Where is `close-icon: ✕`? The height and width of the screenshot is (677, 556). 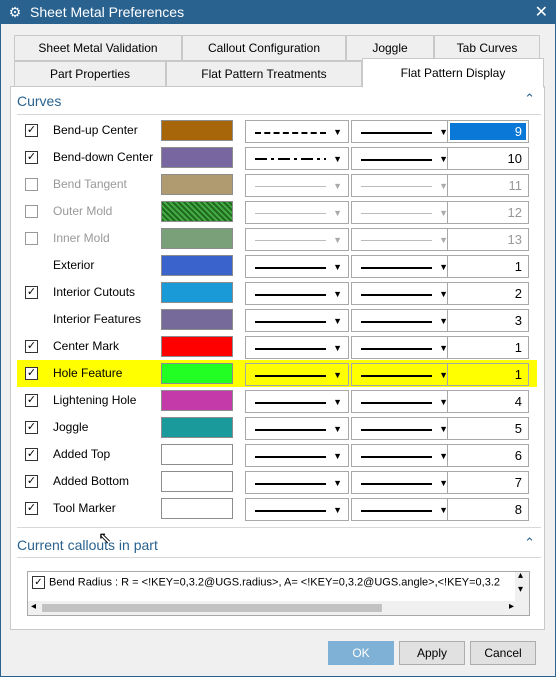 close-icon: ✕ is located at coordinates (541, 12).